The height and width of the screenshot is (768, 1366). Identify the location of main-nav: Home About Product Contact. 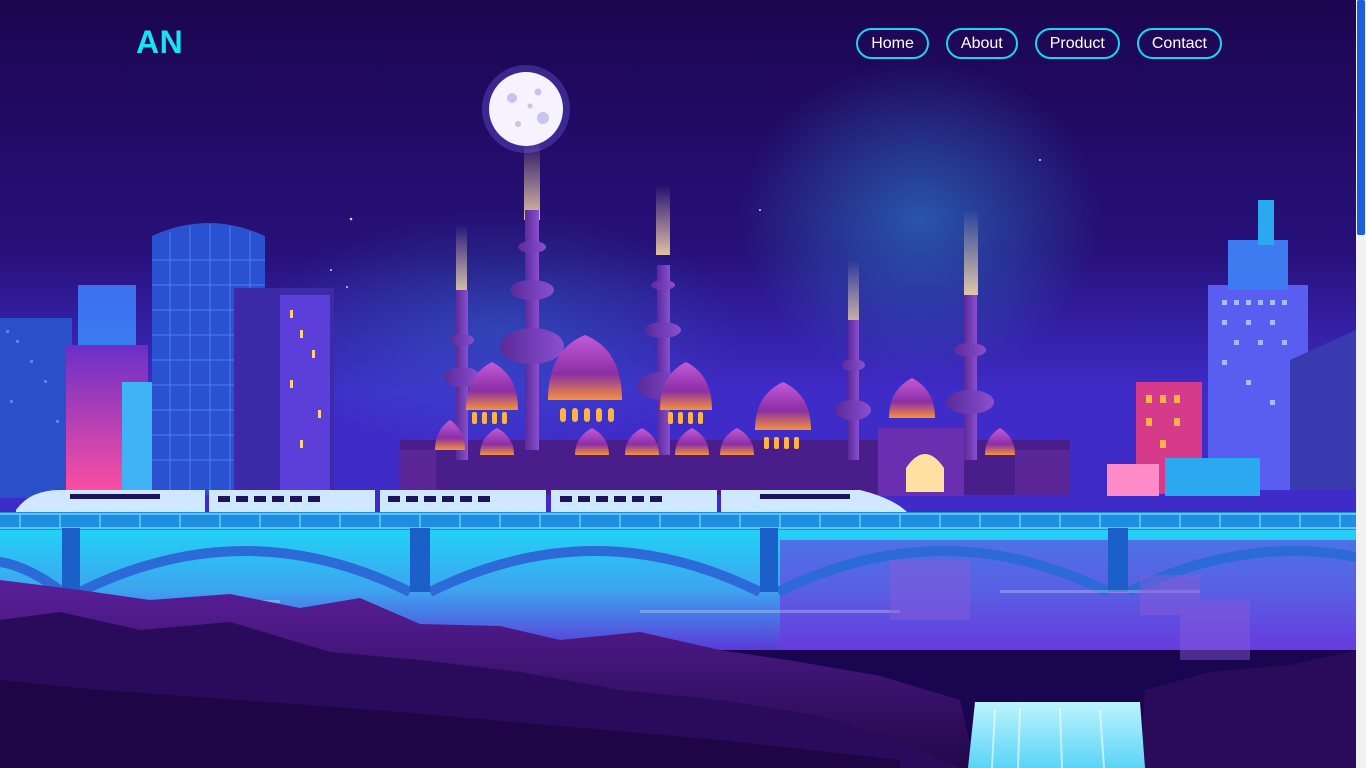
(1039, 43).